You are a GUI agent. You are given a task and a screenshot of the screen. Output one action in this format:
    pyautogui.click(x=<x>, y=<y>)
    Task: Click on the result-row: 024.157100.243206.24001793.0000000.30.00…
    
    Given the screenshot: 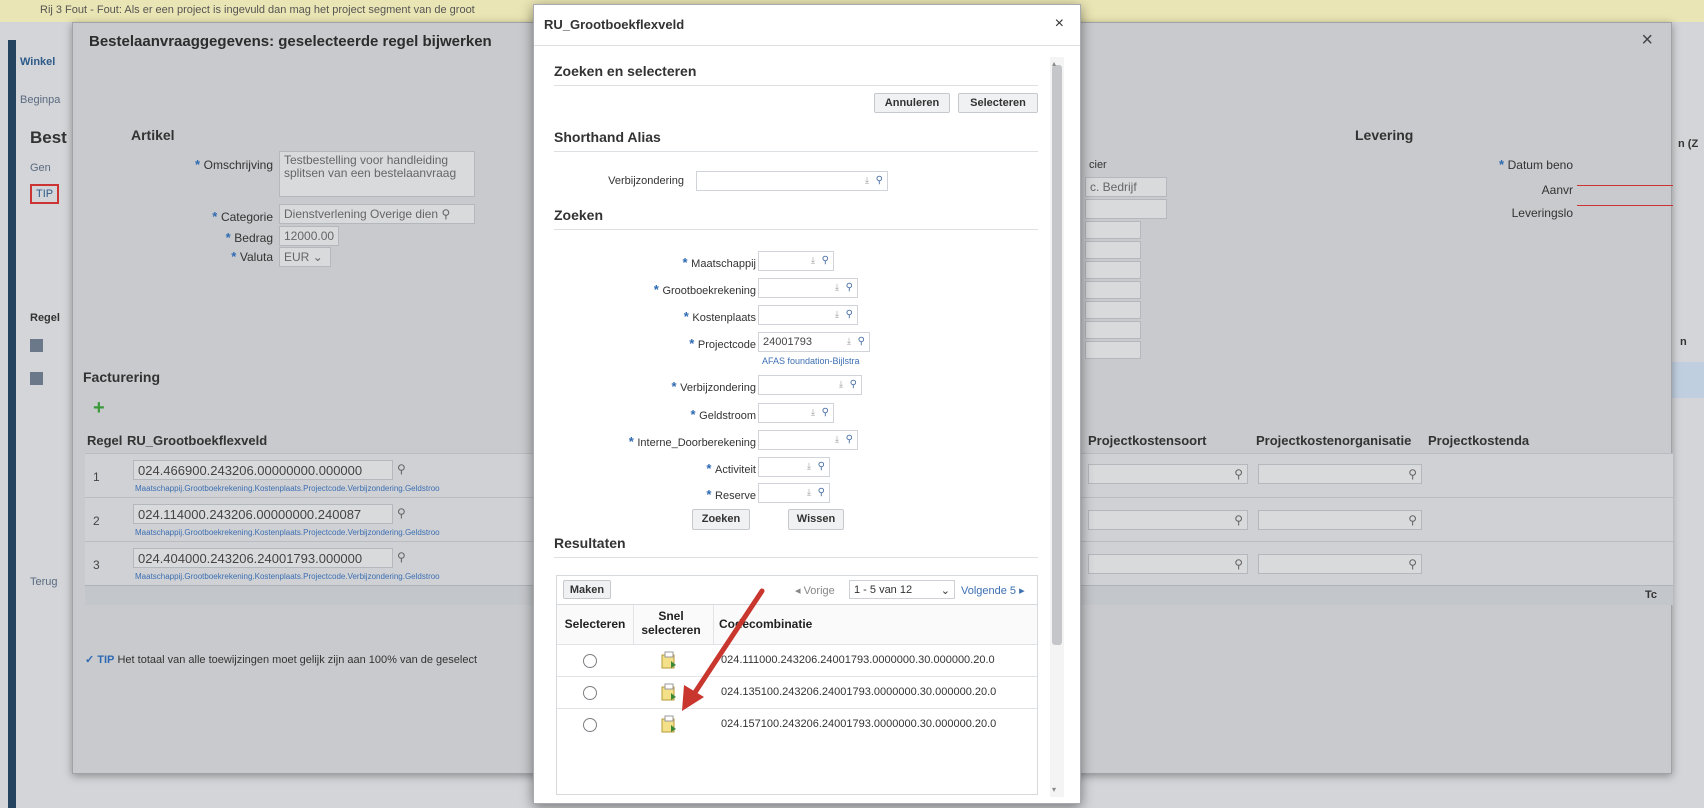 What is the action you would take?
    pyautogui.click(x=797, y=724)
    